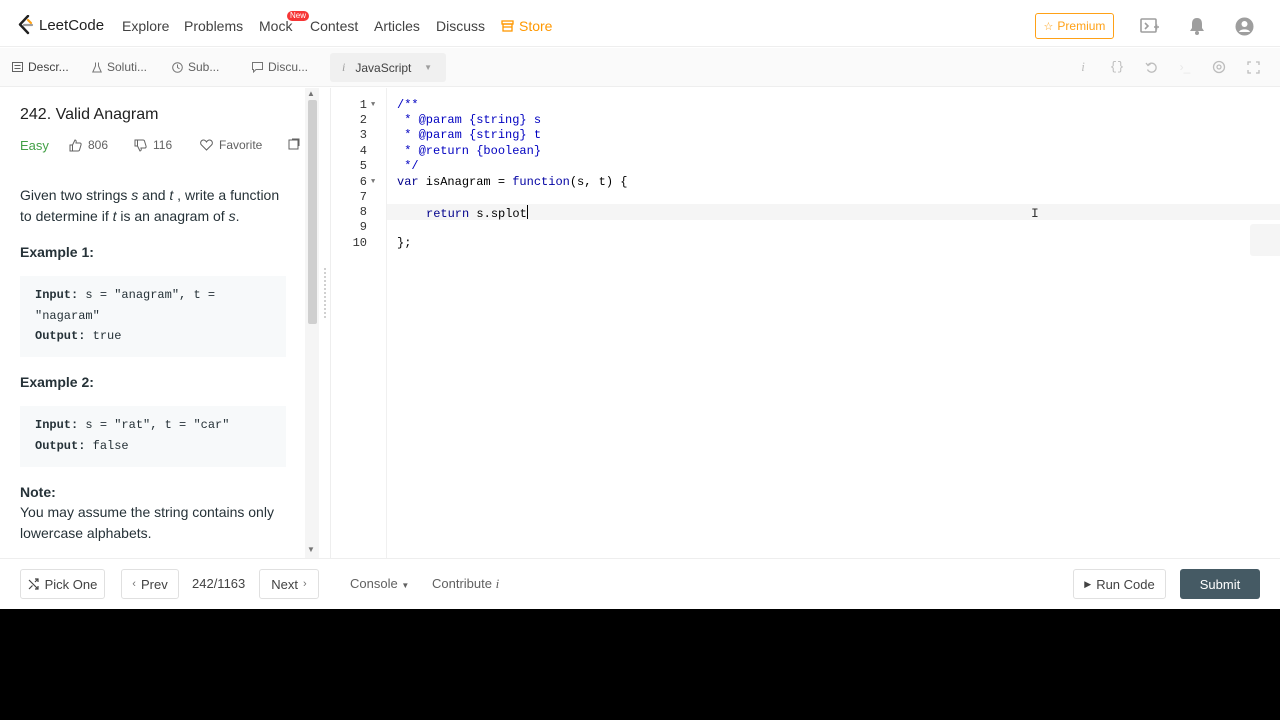 The image size is (1280, 720). What do you see at coordinates (363, 197) in the screenshot?
I see `line-number: 7` at bounding box center [363, 197].